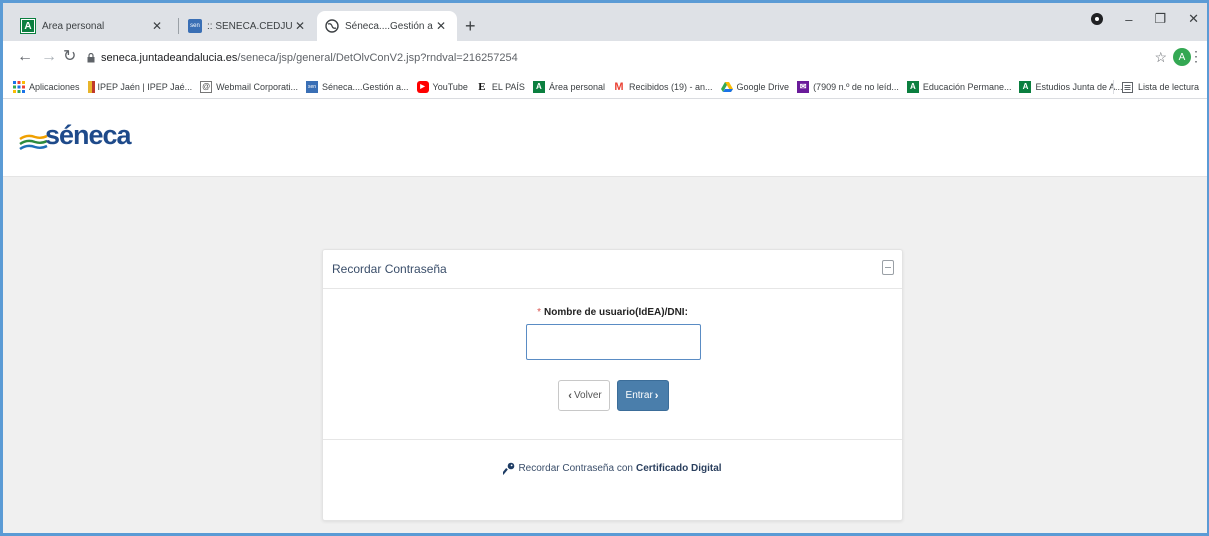 Image resolution: width=1209 pixels, height=536 pixels. I want to click on bookmark-area-personal: A Área personal, so click(568, 86).